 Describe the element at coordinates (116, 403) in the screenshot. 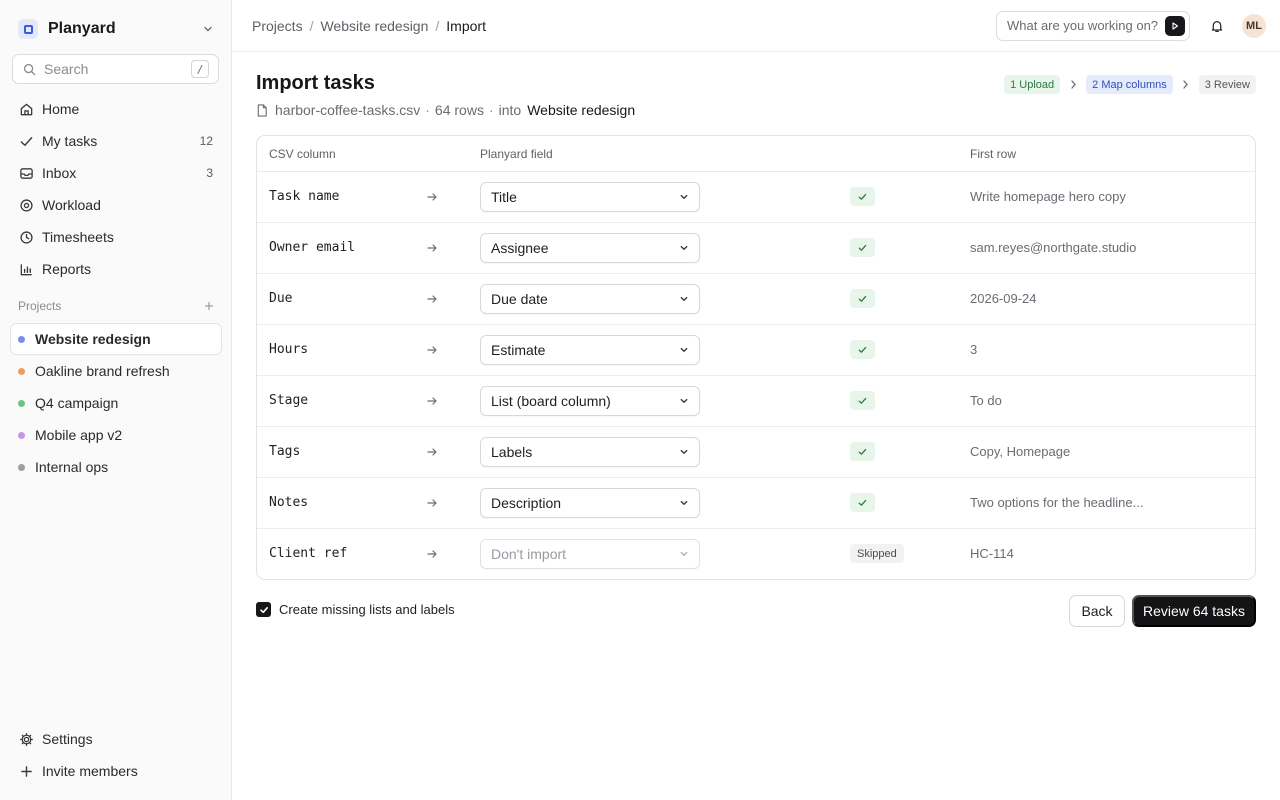

I see `project-item-q4-campaign: Q4 campaign` at that location.